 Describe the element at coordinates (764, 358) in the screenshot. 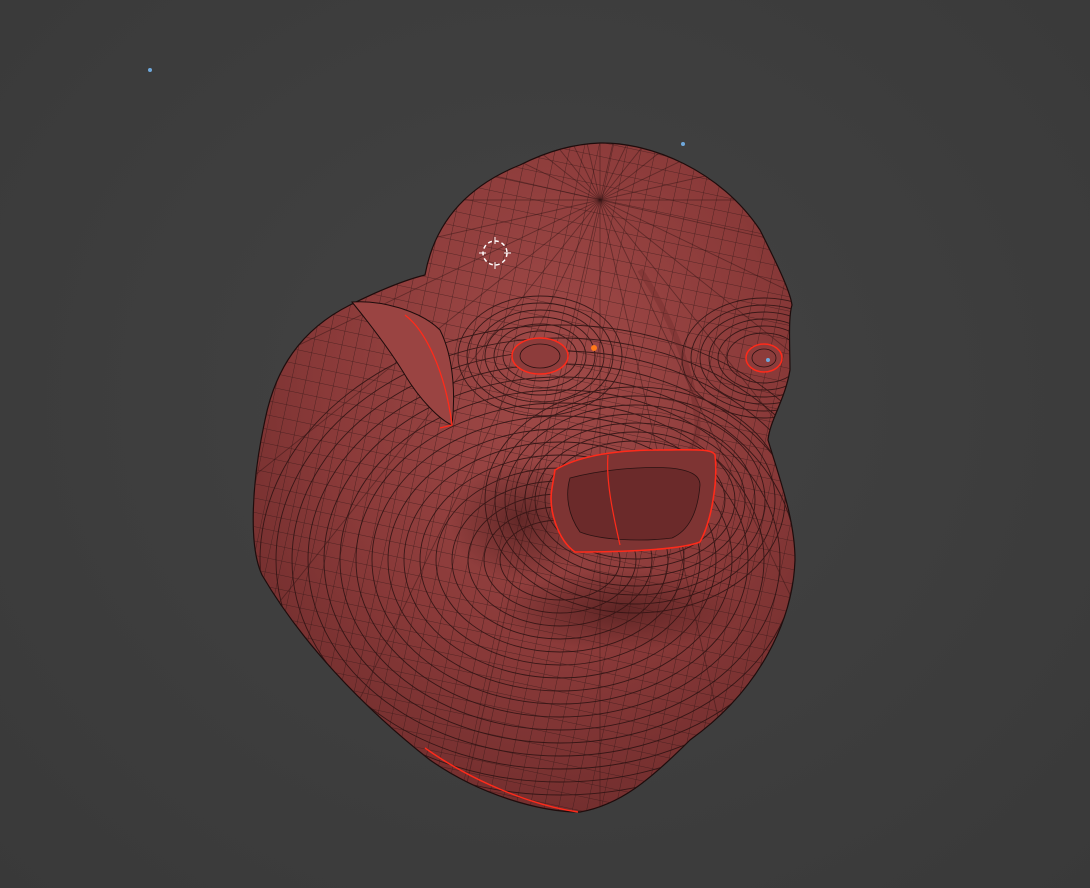

I see `right-eye` at that location.